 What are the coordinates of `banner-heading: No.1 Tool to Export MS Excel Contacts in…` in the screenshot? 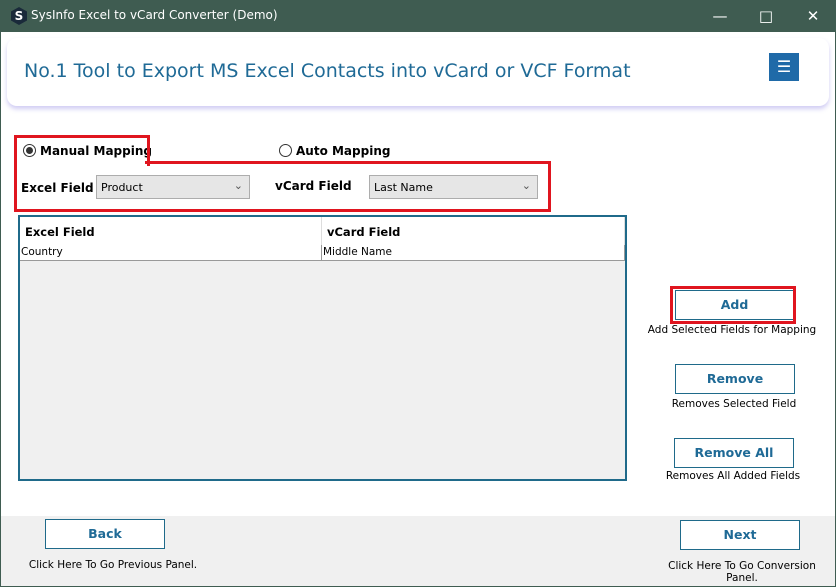 It's located at (327, 71).